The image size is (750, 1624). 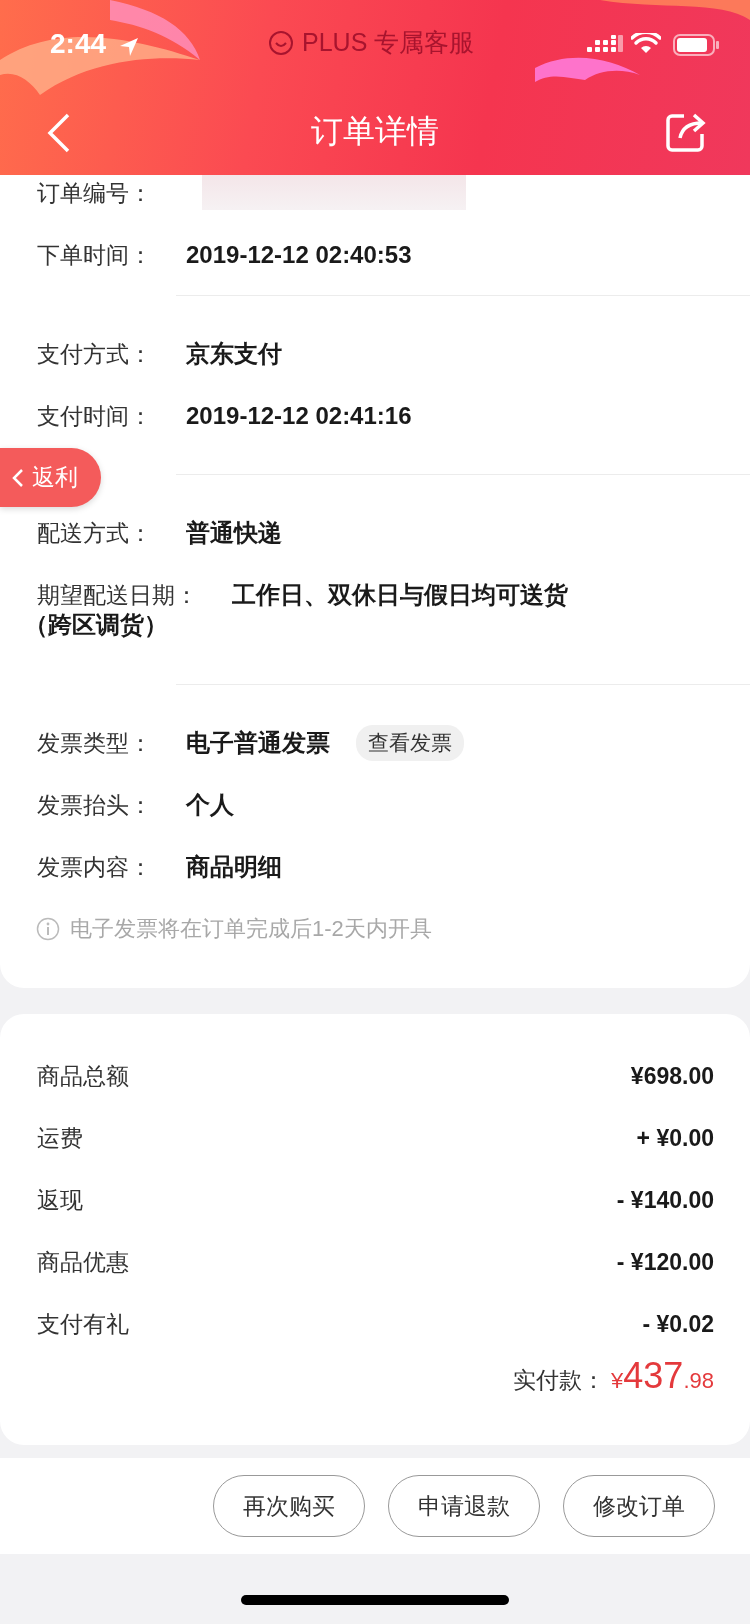 I want to click on price-label: 商品总额, so click(x=83, y=1076).